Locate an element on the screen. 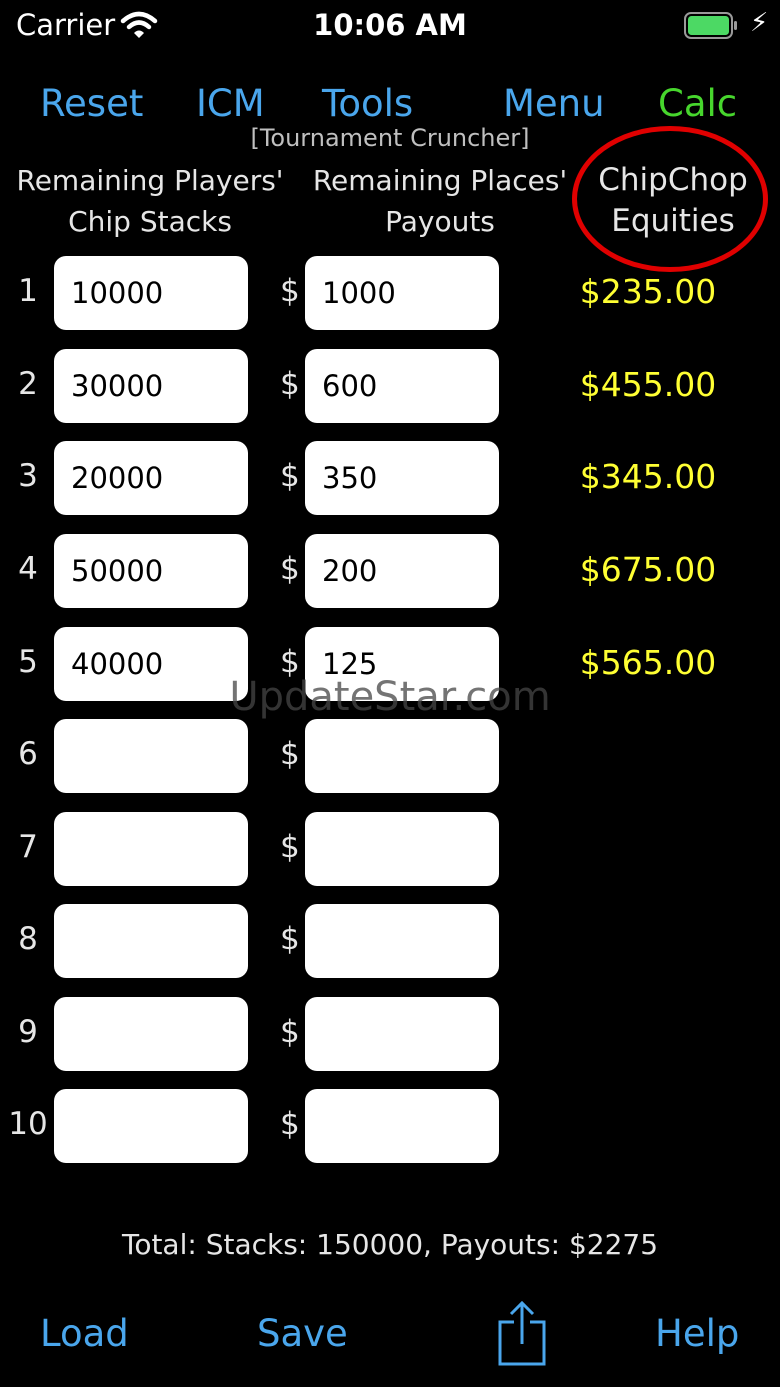 This screenshot has width=780, height=1387. table-row: 6 $ is located at coordinates (390, 756).